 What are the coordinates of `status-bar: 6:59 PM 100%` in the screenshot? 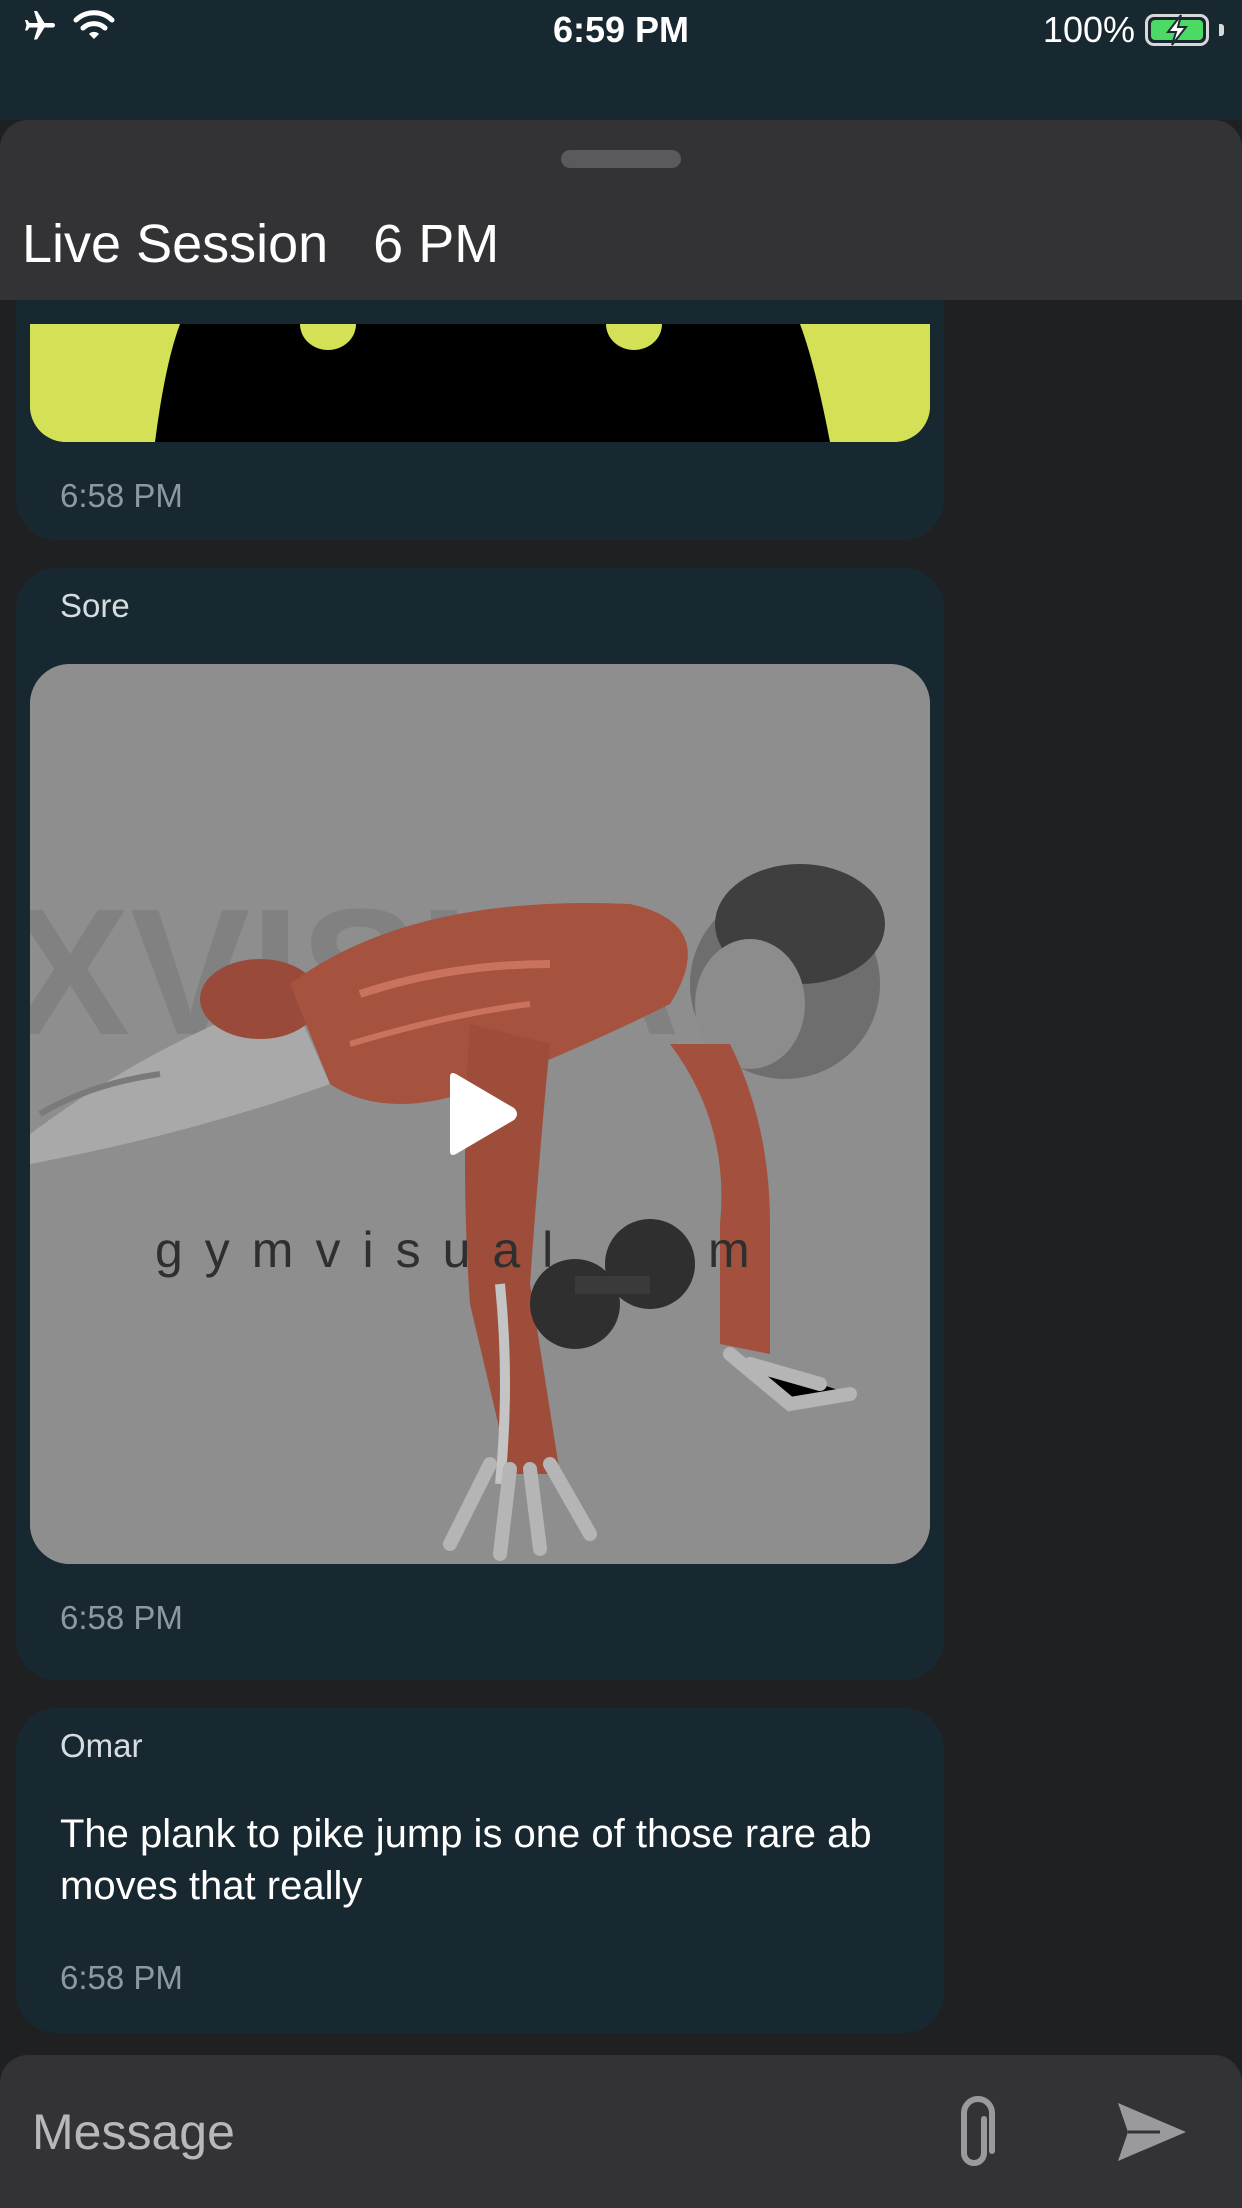 It's located at (621, 60).